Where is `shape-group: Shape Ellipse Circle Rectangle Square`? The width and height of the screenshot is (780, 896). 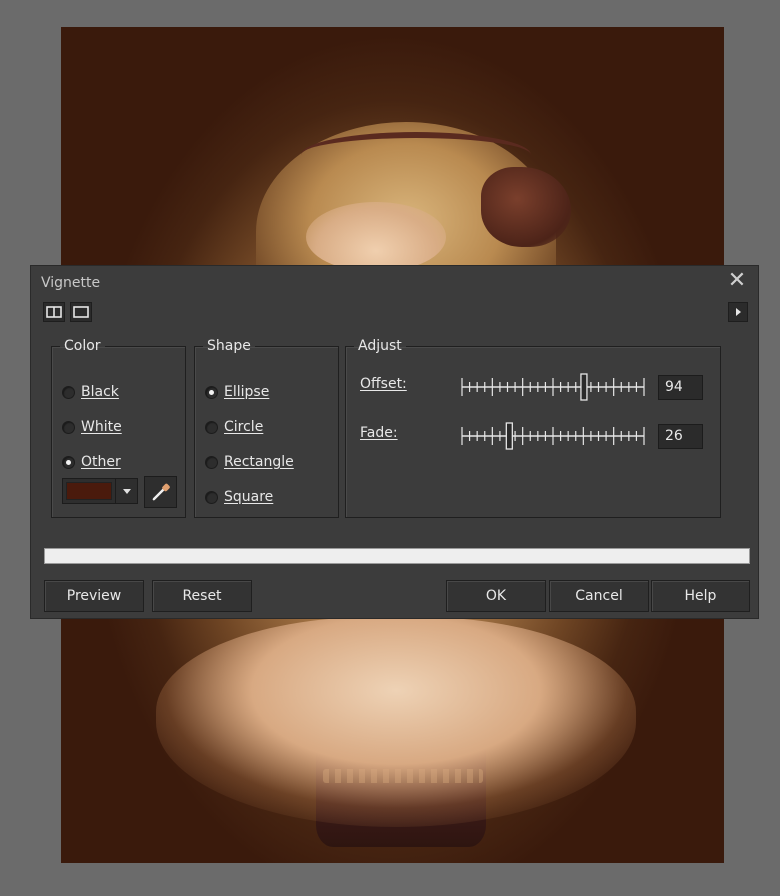 shape-group: Shape Ellipse Circle Rectangle Square is located at coordinates (266, 428).